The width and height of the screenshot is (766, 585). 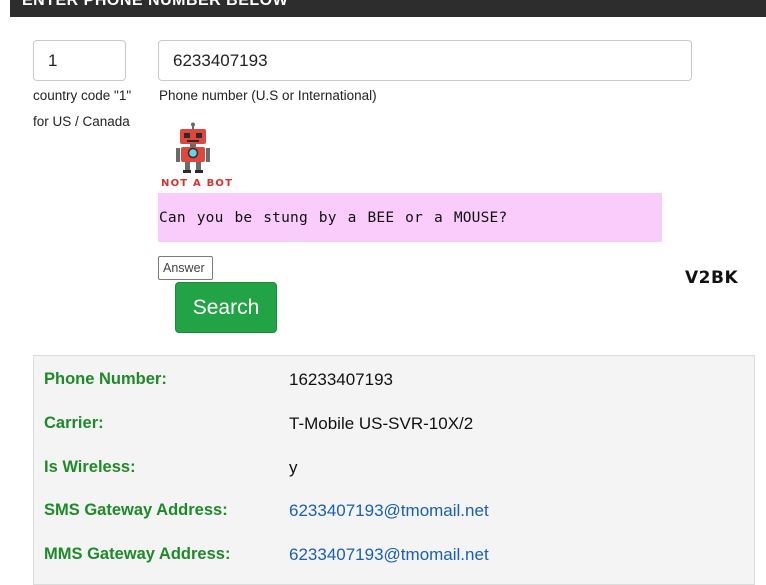 I want to click on sms-gateway-link: 6233407193@tmomail.net, so click(x=389, y=511).